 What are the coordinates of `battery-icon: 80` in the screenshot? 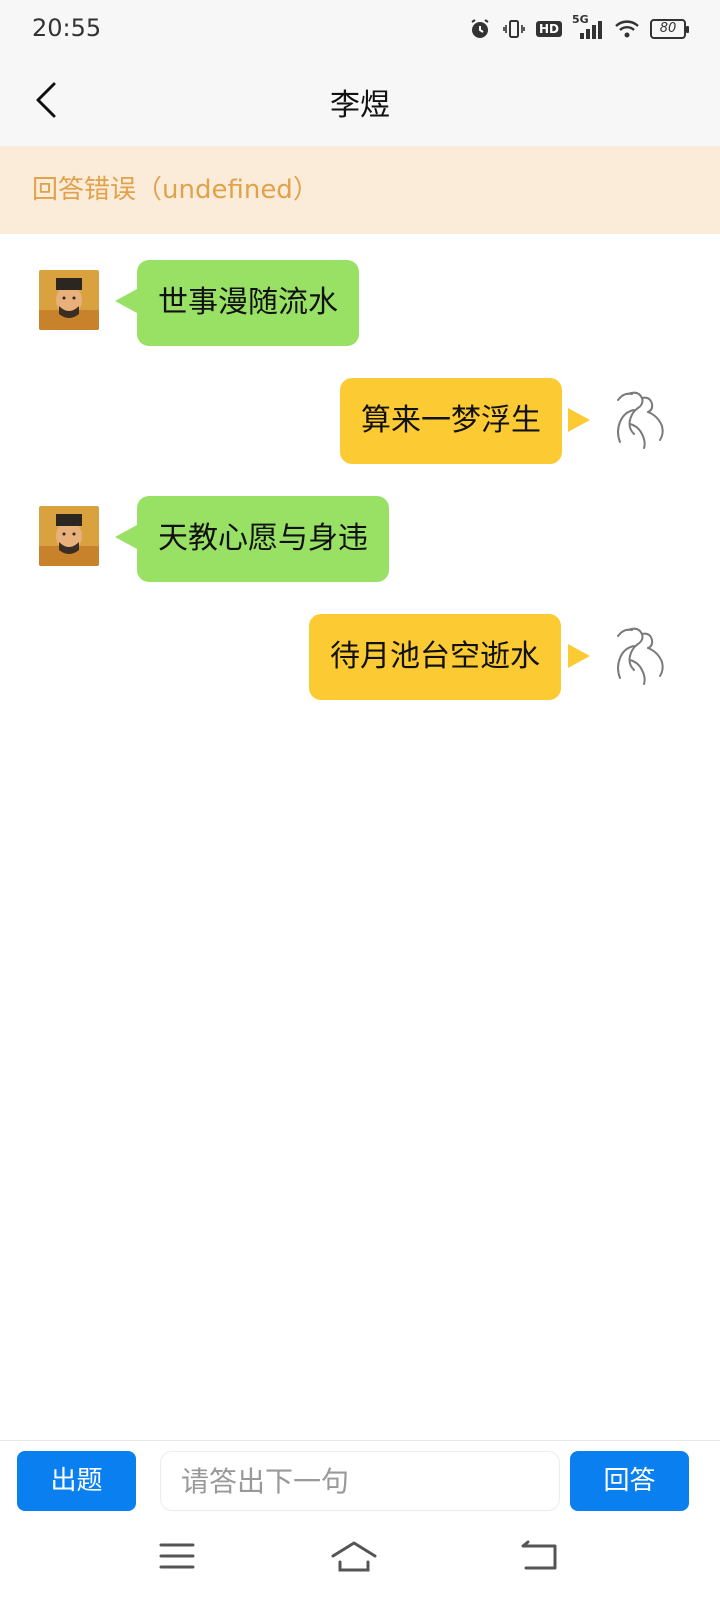 It's located at (669, 29).